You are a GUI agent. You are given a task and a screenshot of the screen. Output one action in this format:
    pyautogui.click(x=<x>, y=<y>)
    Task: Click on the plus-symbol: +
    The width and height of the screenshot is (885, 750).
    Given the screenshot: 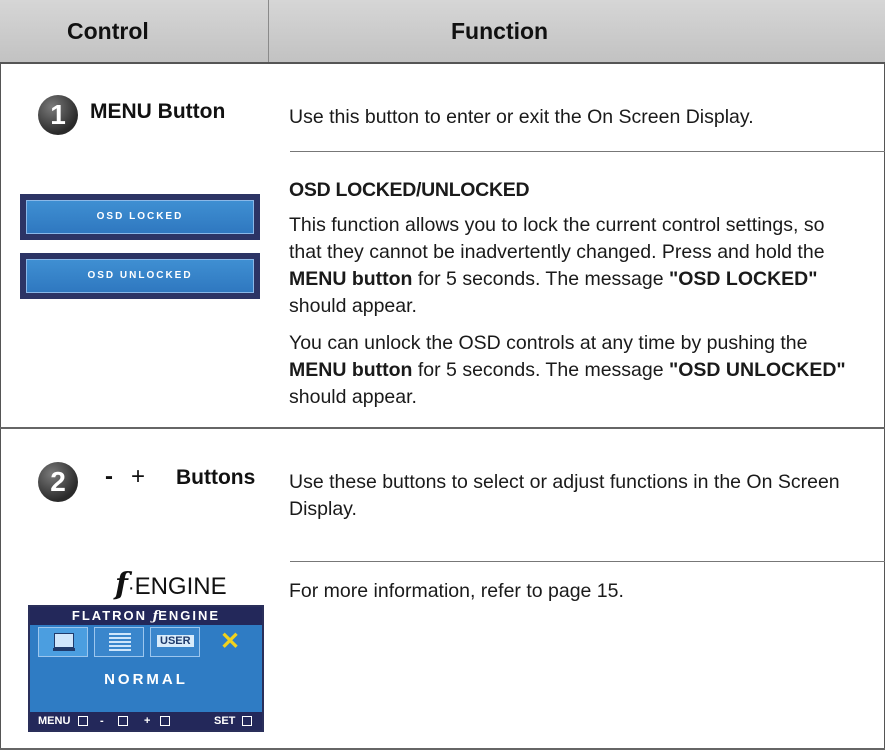 What is the action you would take?
    pyautogui.click(x=138, y=476)
    